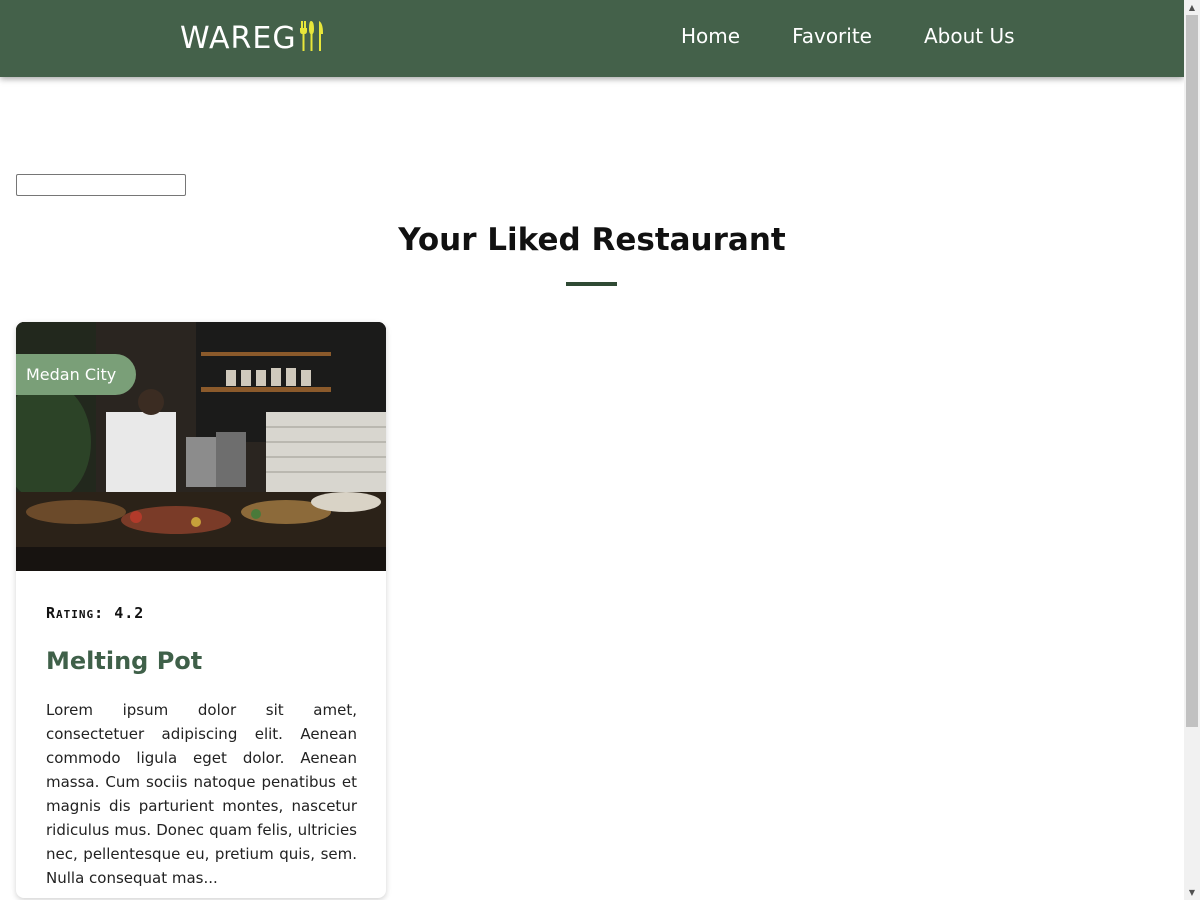 Image resolution: width=1200 pixels, height=900 pixels. What do you see at coordinates (1192, 7) in the screenshot?
I see `scroll-up-arrow-icon: ▲` at bounding box center [1192, 7].